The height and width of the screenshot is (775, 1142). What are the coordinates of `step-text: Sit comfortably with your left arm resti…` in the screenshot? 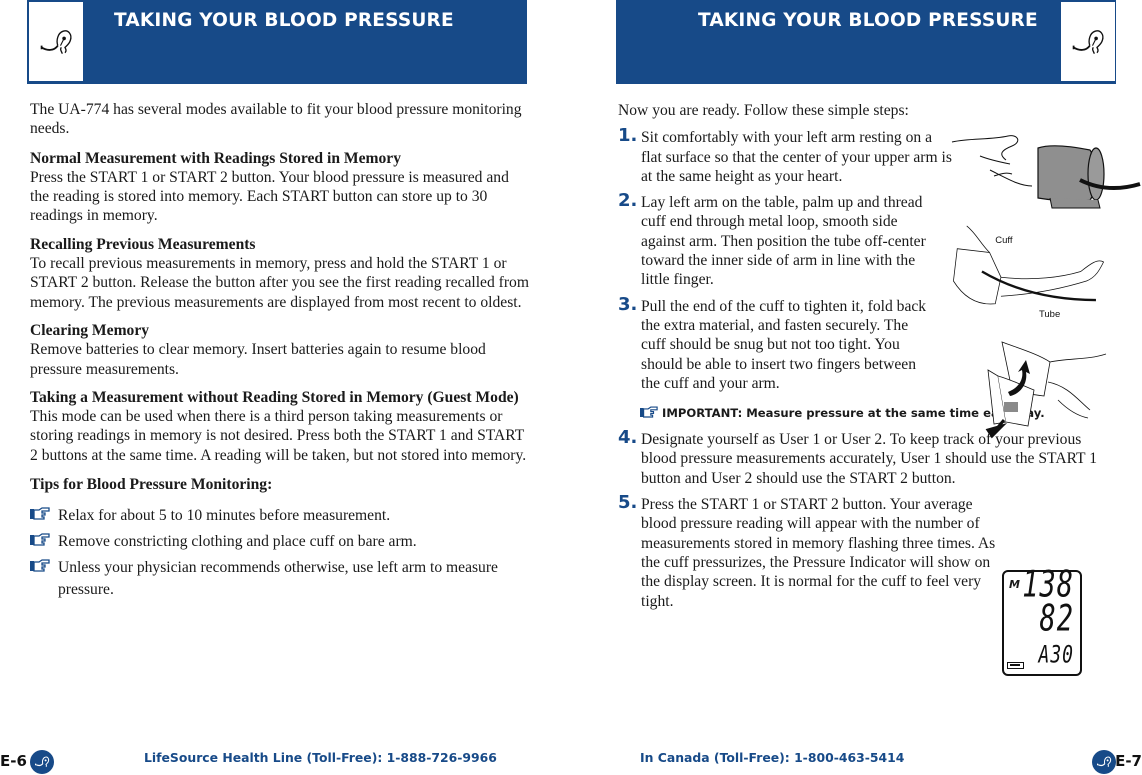 It's located at (796, 157).